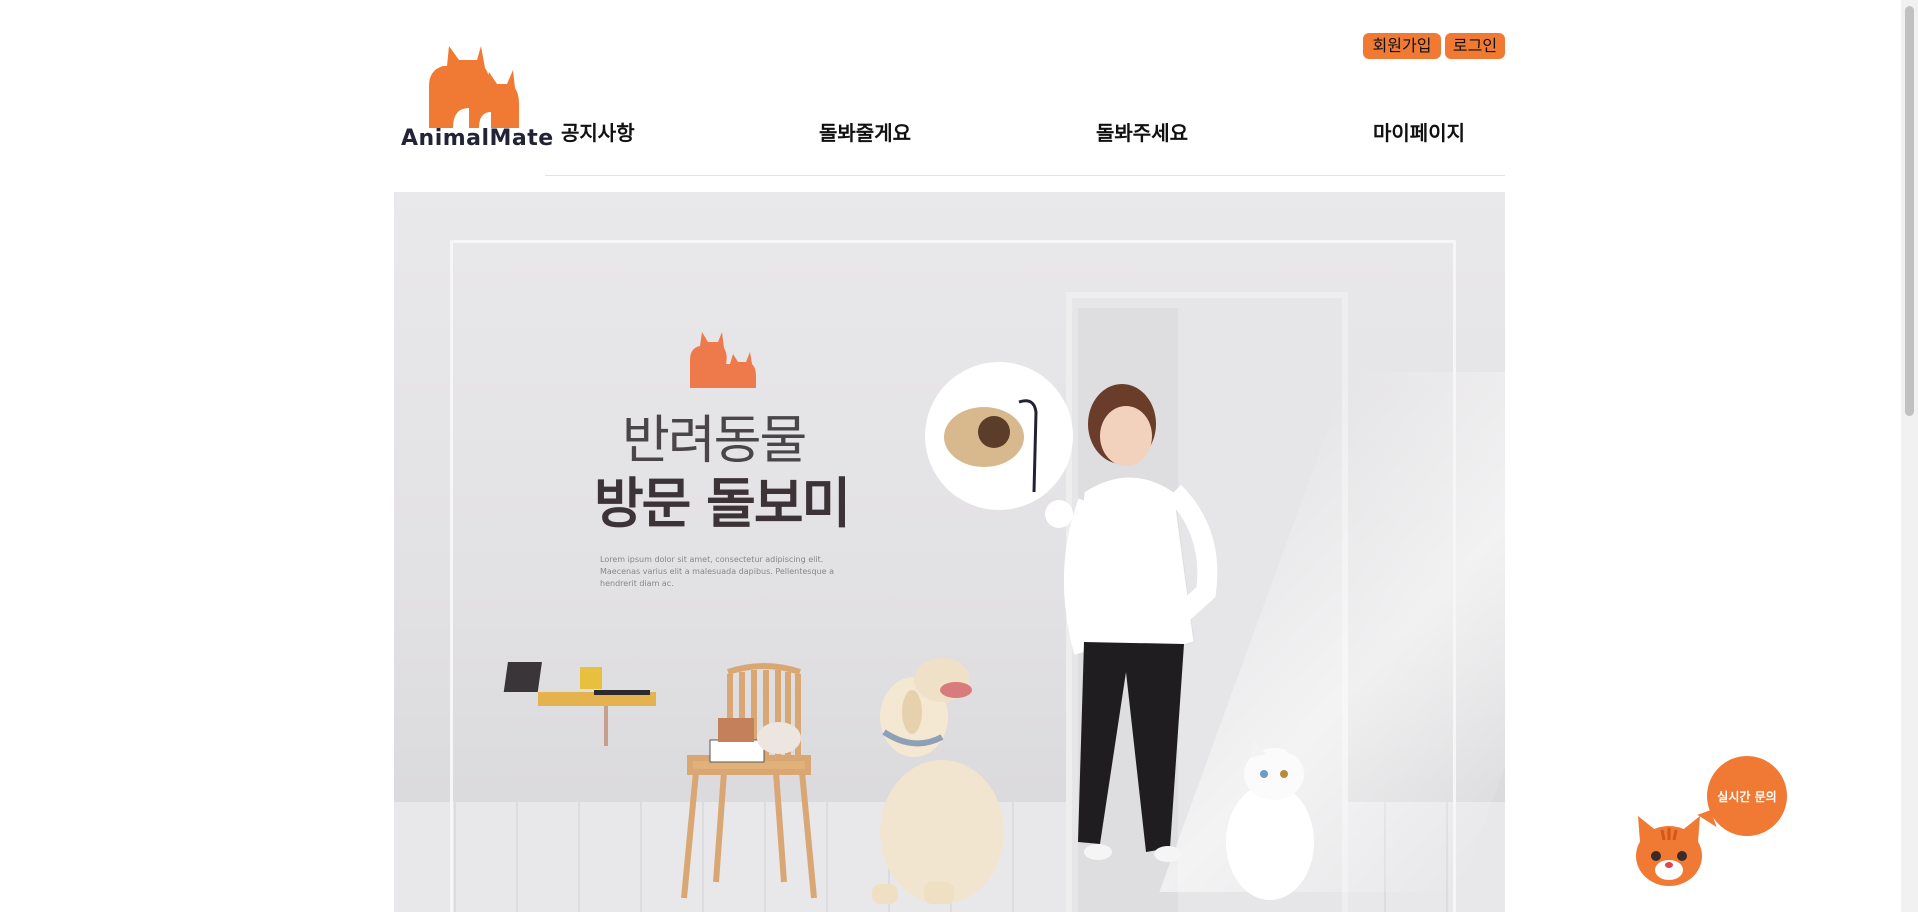  I want to click on signup-button: 회원가입, so click(1402, 46).